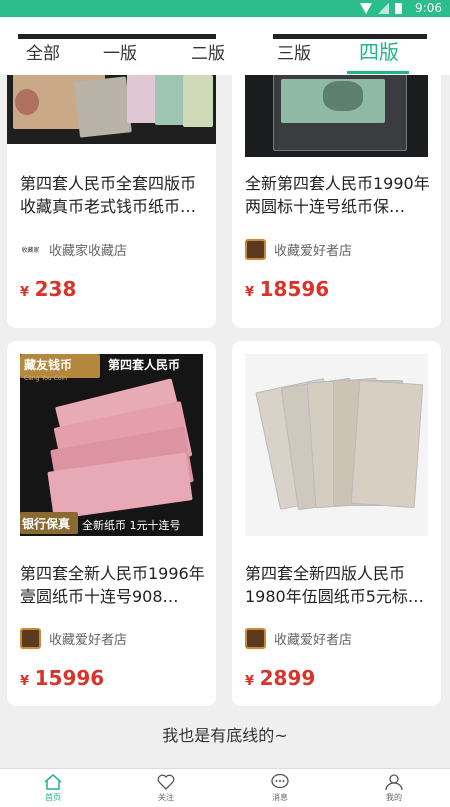  Describe the element at coordinates (53, 782) in the screenshot. I see `home-icon` at that location.